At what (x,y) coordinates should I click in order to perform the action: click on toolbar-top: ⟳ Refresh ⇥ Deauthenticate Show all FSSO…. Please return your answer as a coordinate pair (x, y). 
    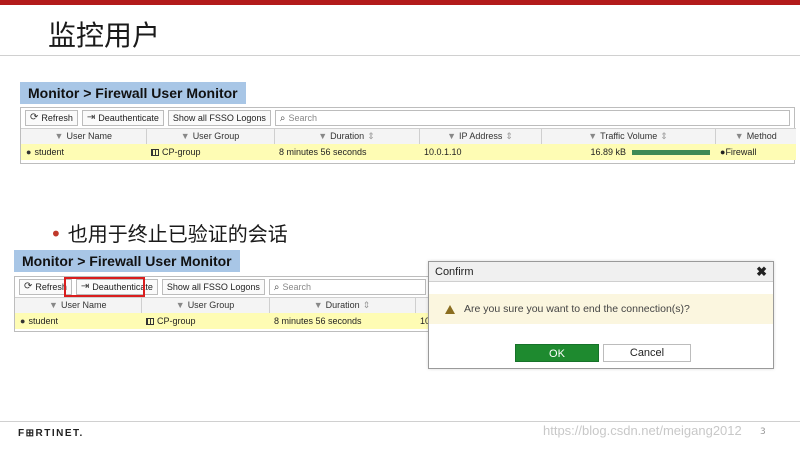
    Looking at the image, I should click on (407, 118).